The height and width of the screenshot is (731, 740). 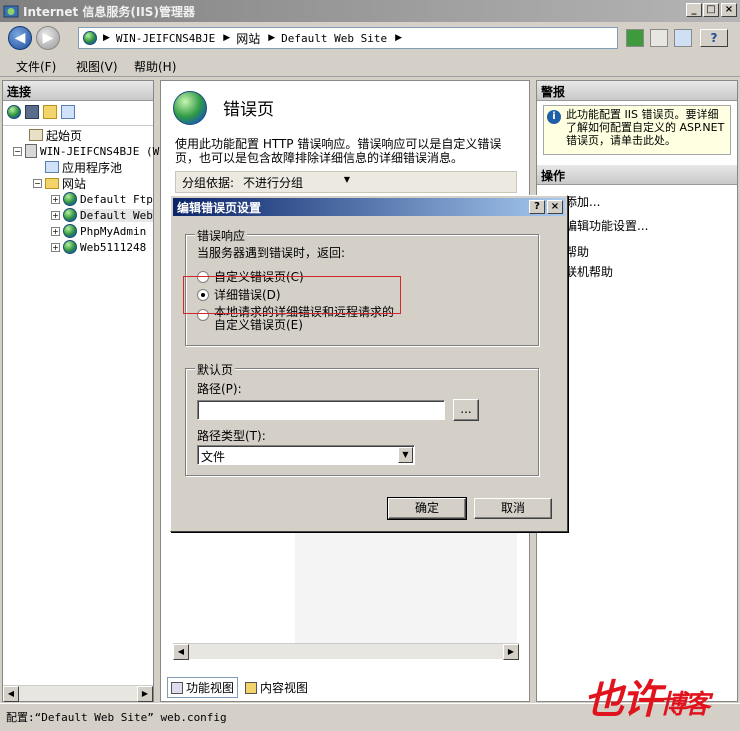 What do you see at coordinates (113, 231) in the screenshot?
I see `tree-label: PhpMyAdmin` at bounding box center [113, 231].